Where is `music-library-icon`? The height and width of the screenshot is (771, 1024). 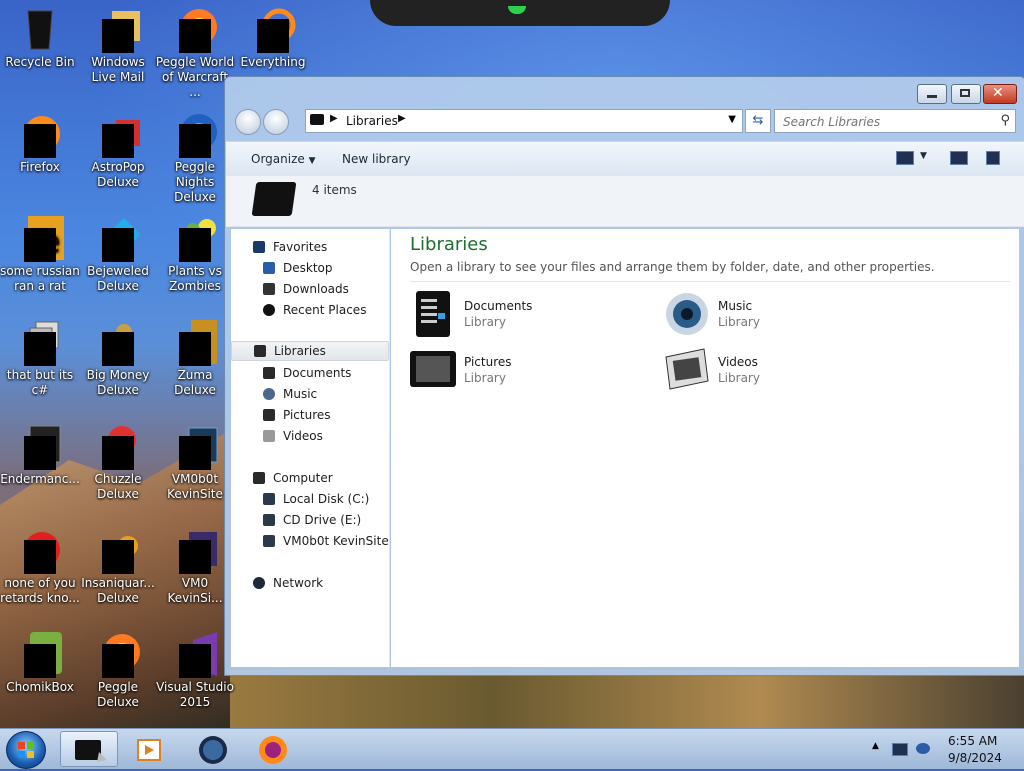 music-library-icon is located at coordinates (687, 314).